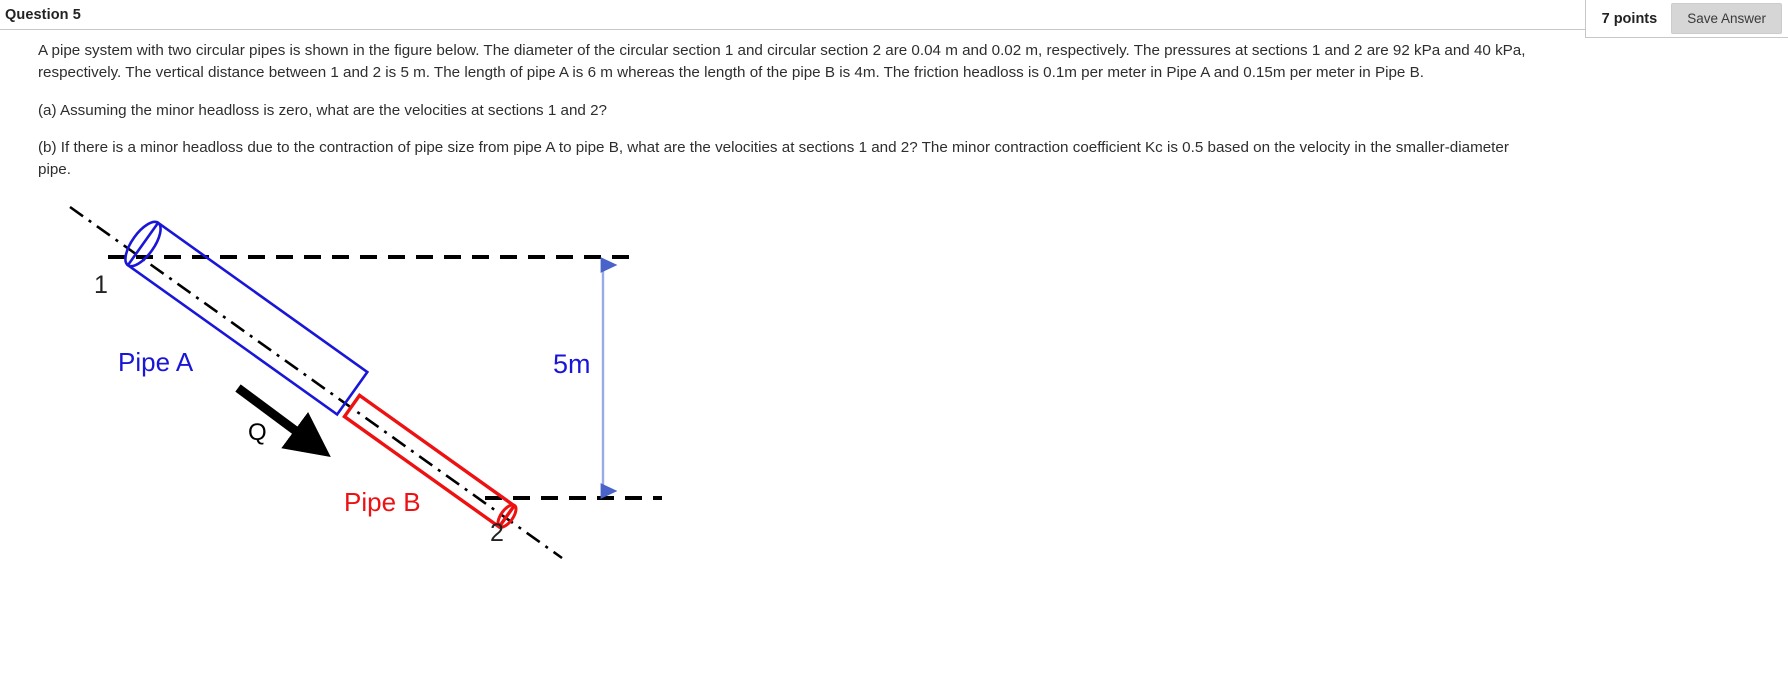 This screenshot has height=685, width=1788. What do you see at coordinates (43, 14) in the screenshot?
I see `page-title: Question 5` at bounding box center [43, 14].